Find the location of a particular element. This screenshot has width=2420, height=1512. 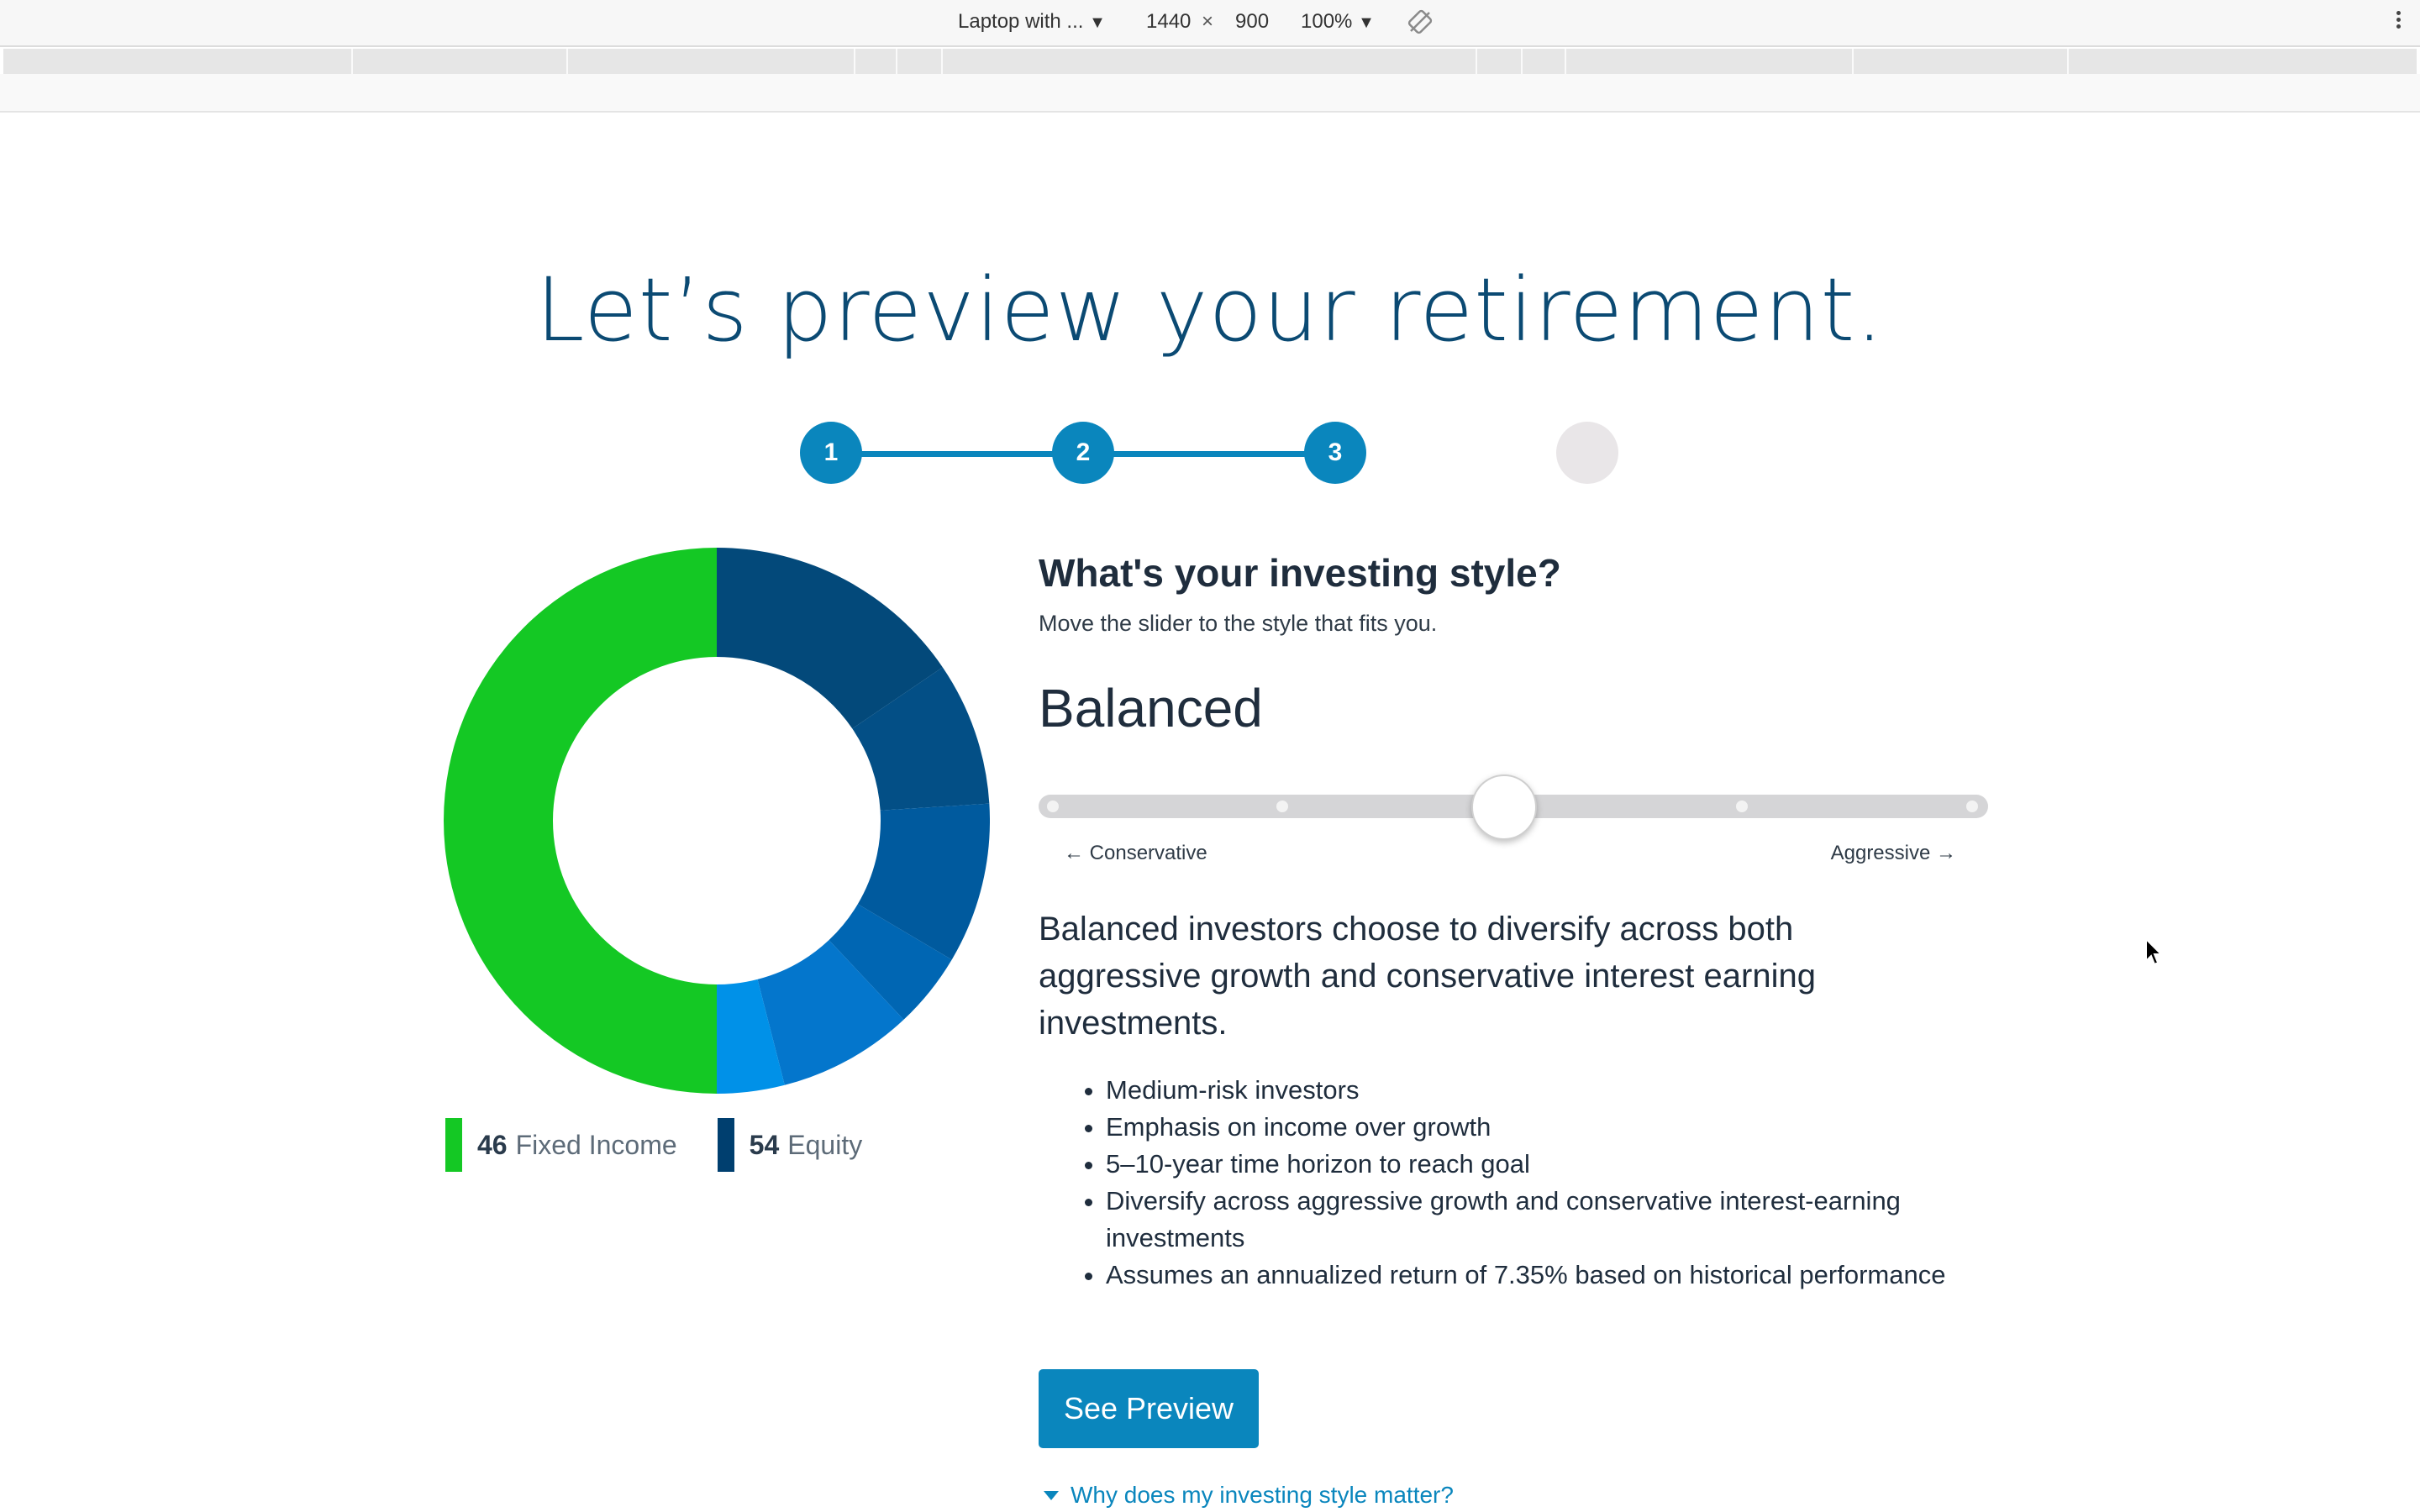

times-icon: × is located at coordinates (1208, 21).